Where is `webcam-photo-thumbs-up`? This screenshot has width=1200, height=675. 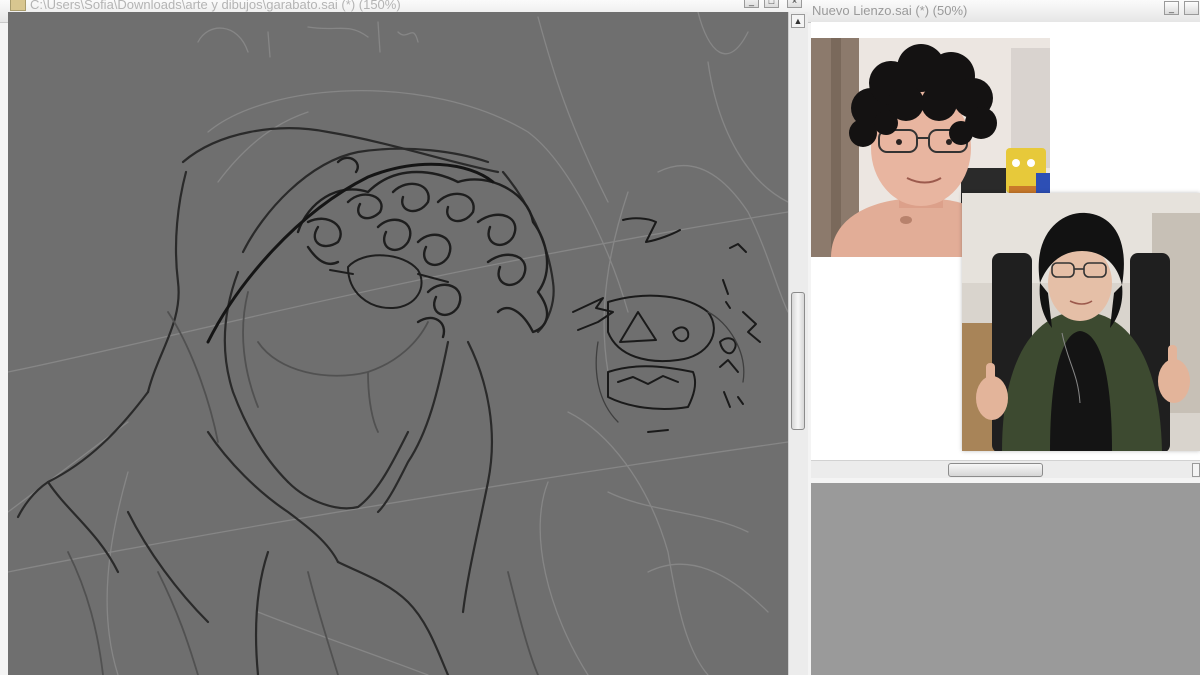
webcam-photo-thumbs-up is located at coordinates (1081, 322).